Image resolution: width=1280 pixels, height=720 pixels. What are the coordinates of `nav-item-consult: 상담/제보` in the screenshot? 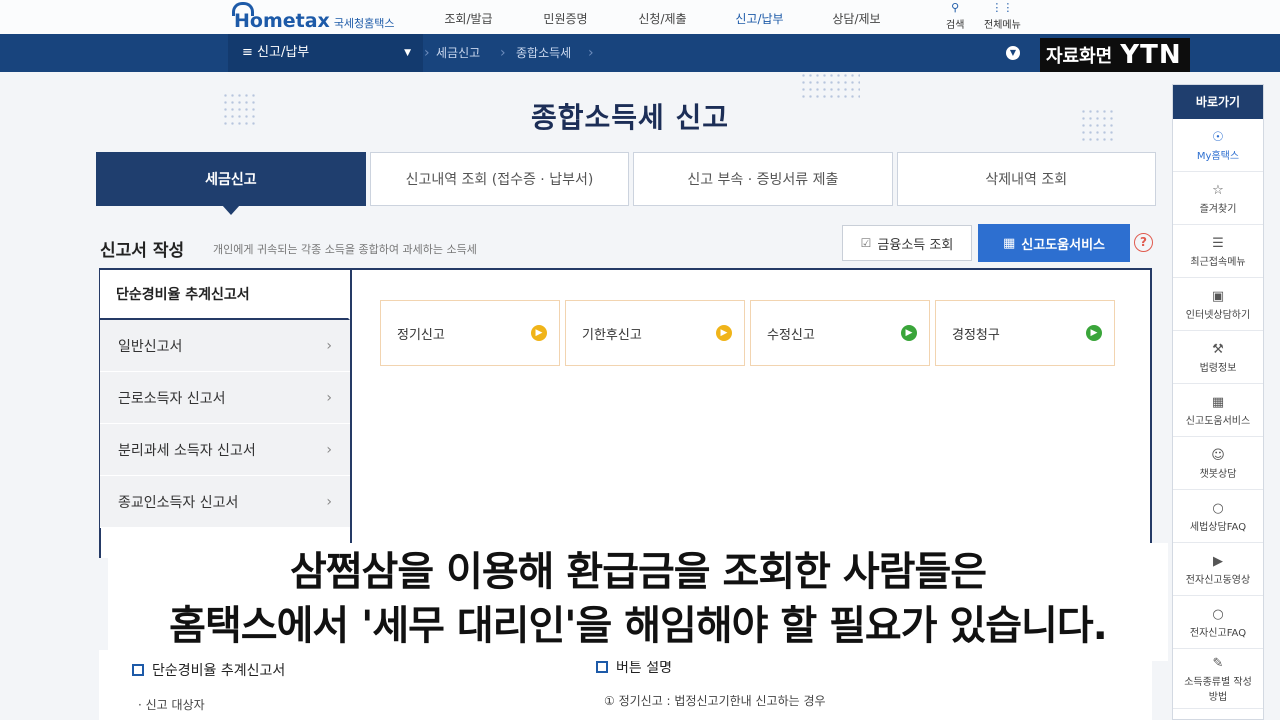 It's located at (856, 22).